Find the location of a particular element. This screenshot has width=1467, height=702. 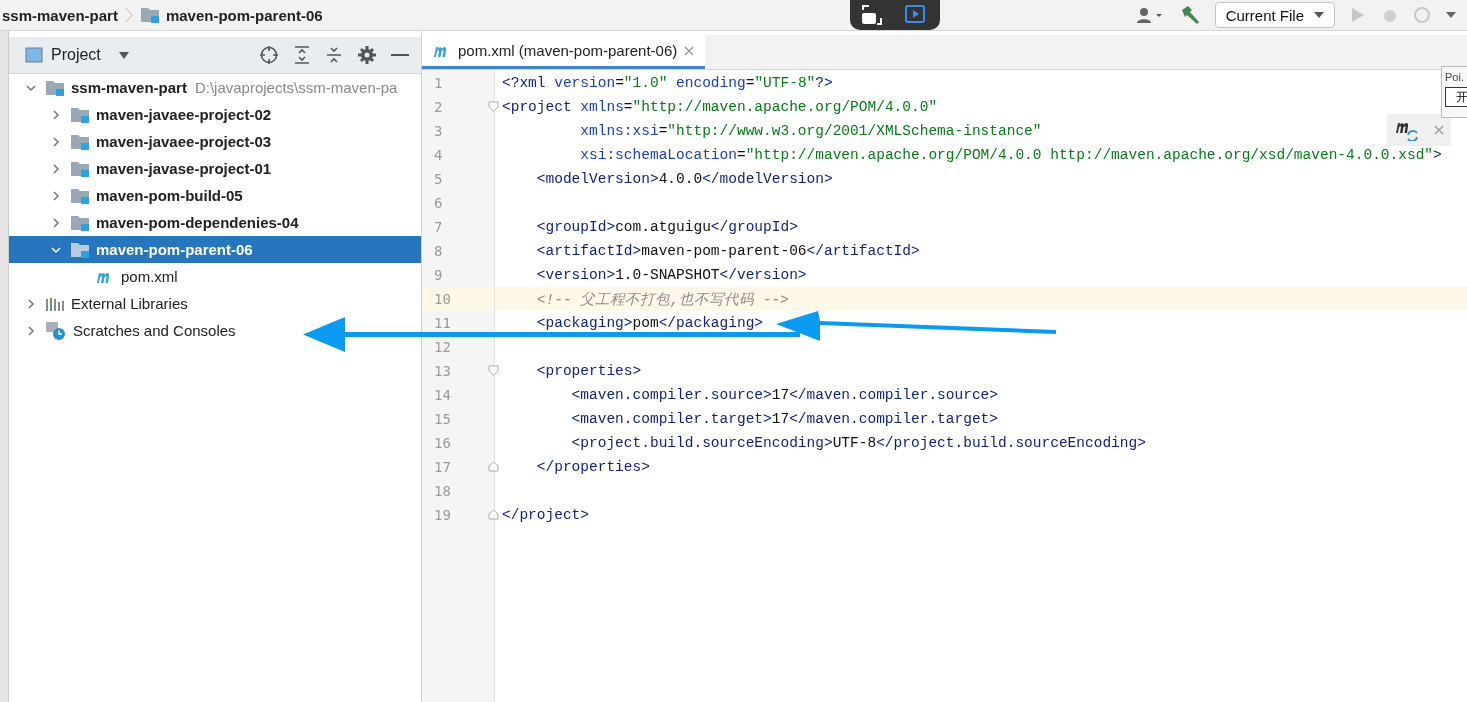

tree-item-label: ssm-maven-part is located at coordinates (129, 87).